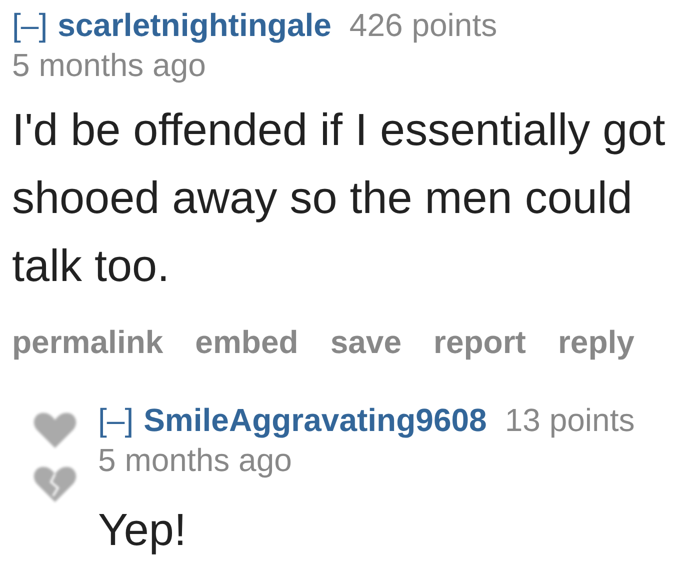  Describe the element at coordinates (55, 430) in the screenshot. I see `heart-icon` at that location.